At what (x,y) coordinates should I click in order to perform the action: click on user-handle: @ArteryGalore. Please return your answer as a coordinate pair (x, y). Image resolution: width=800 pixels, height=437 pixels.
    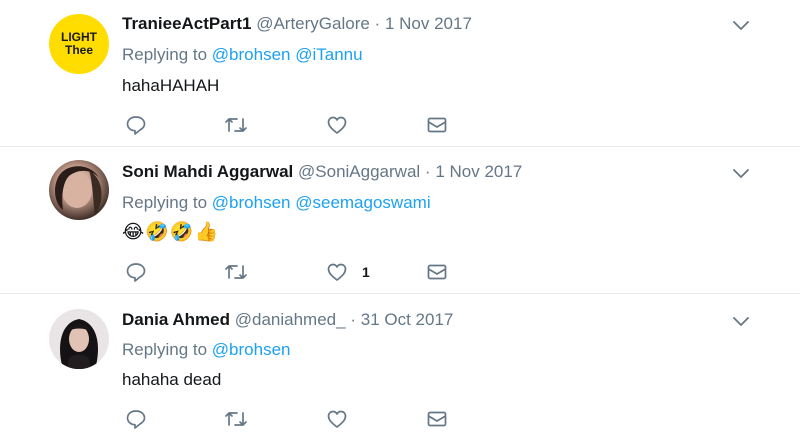
    Looking at the image, I should click on (313, 23).